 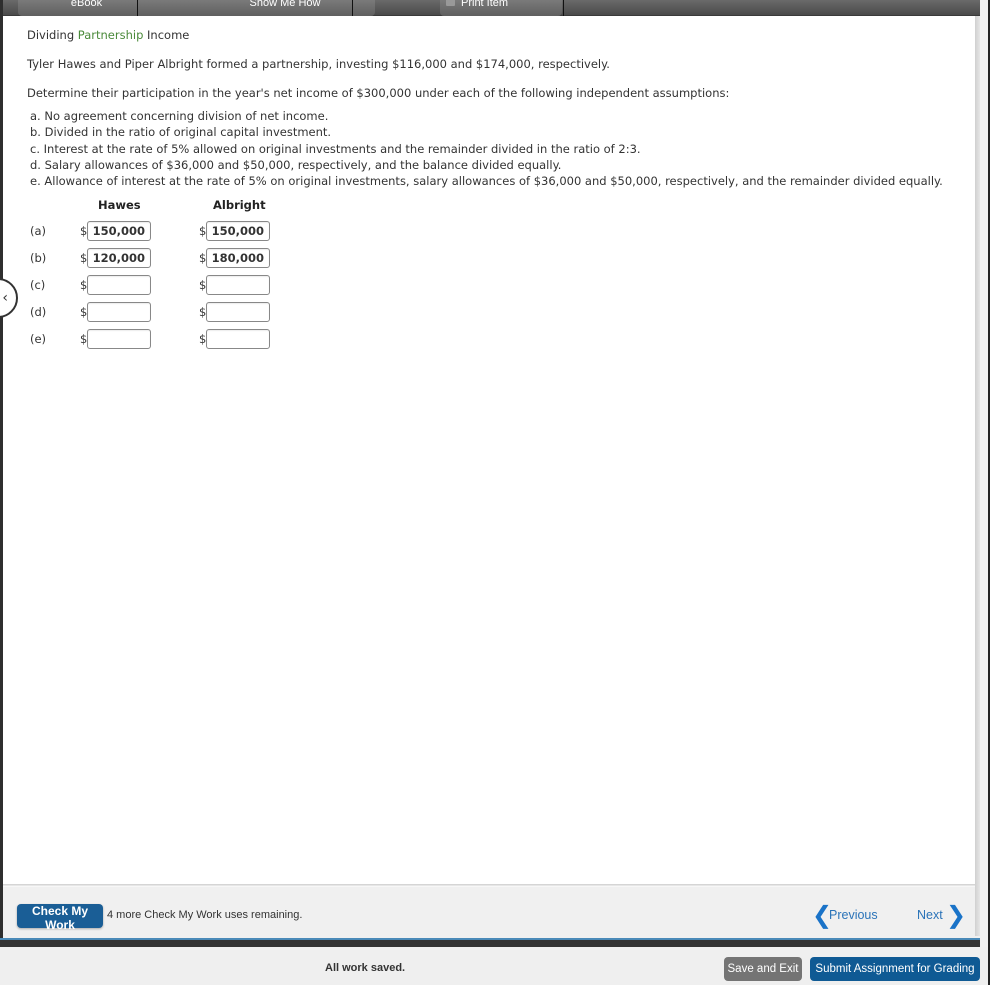 I want to click on row-label-e: (e), so click(x=38, y=339).